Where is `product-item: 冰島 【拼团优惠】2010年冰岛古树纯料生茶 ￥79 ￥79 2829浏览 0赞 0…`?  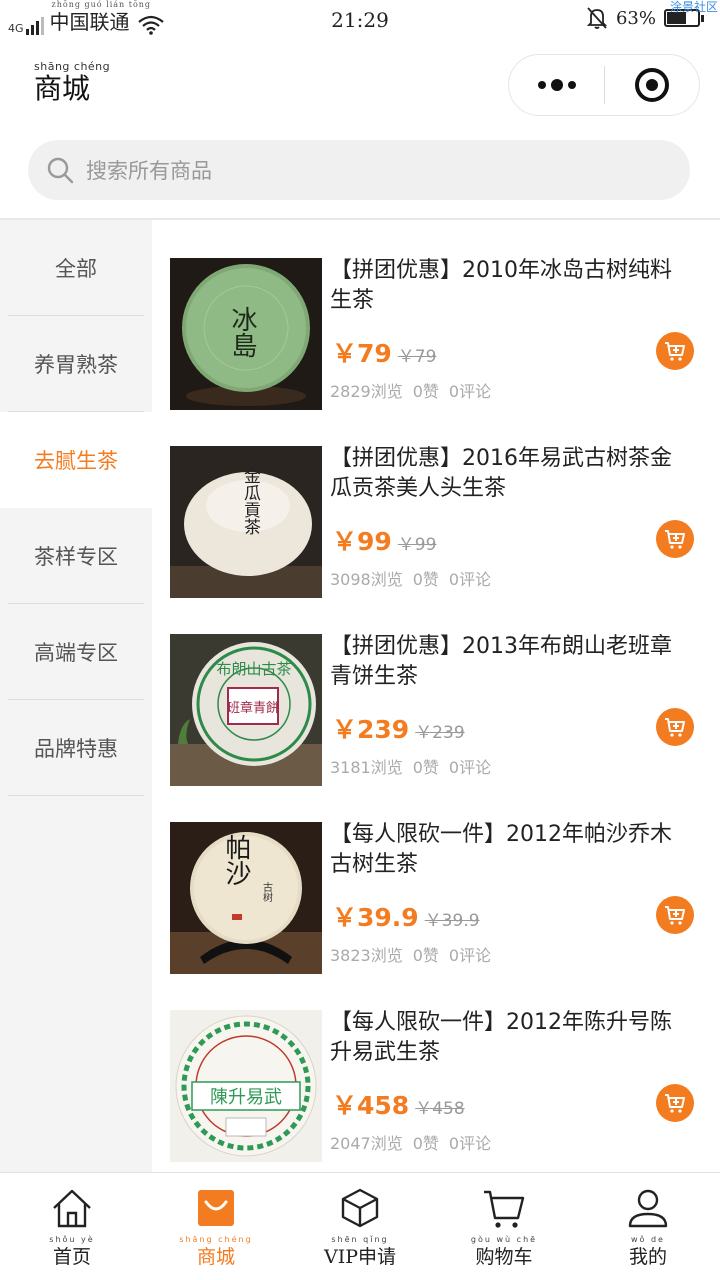 product-item: 冰島 【拼团优惠】2010年冰岛古树纯料生茶 ￥79 ￥79 2829浏览 0赞 0… is located at coordinates (436, 315).